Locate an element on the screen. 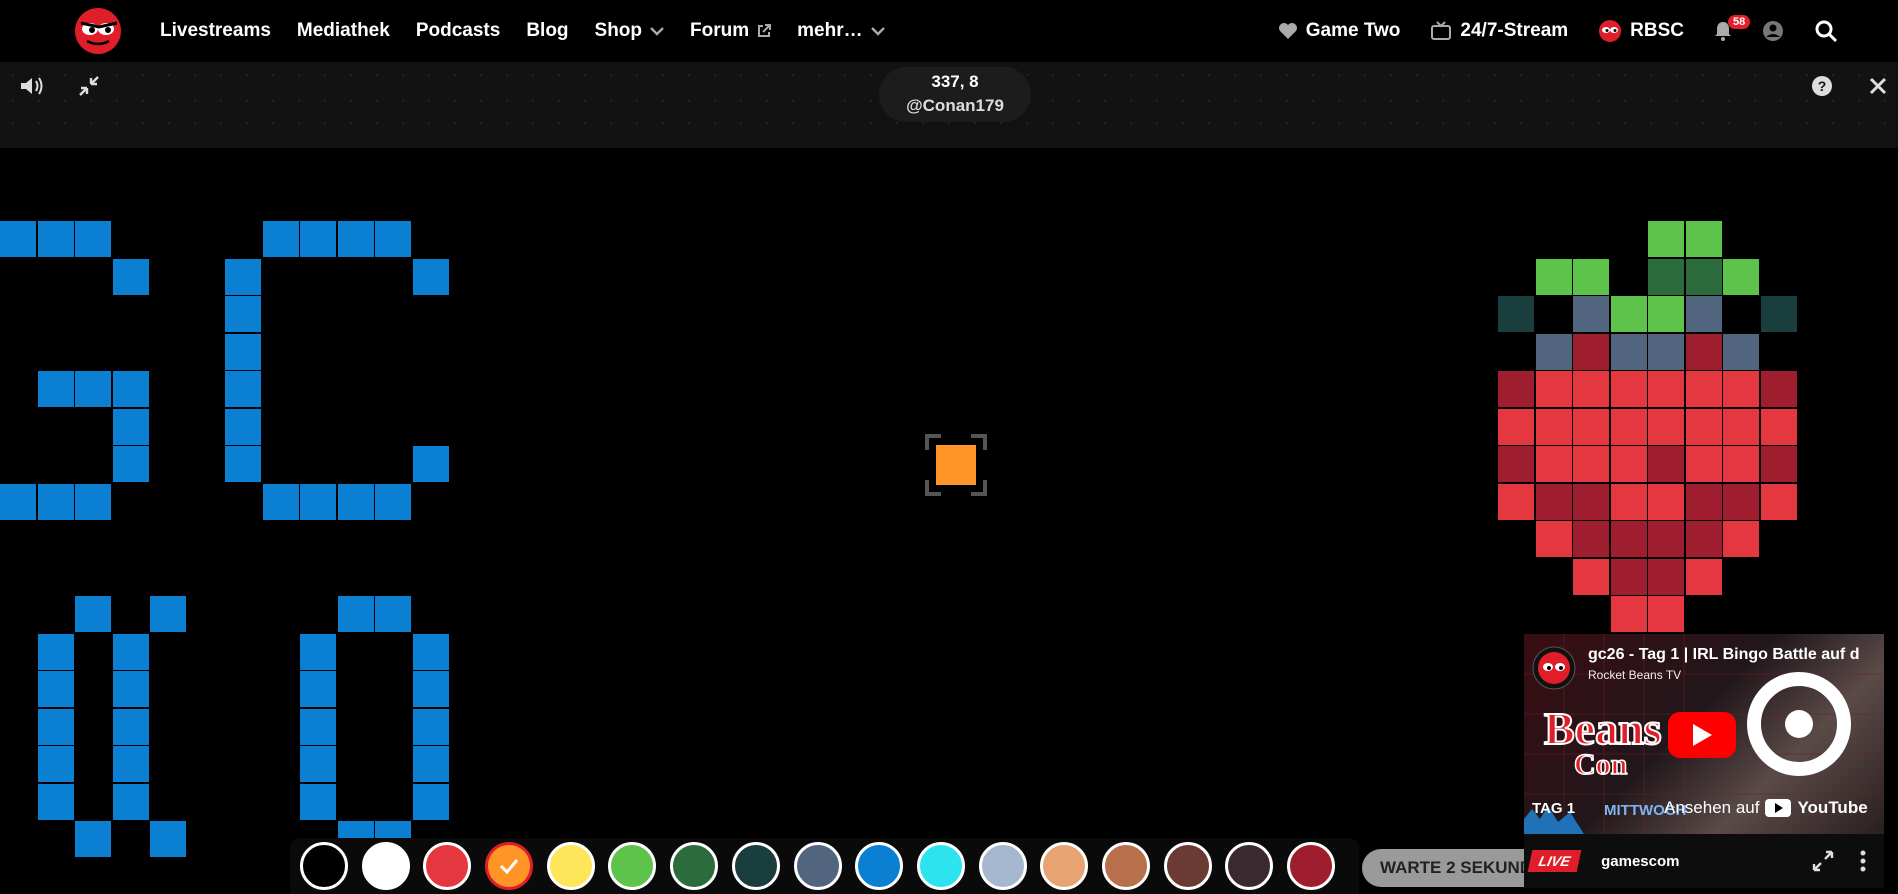 The height and width of the screenshot is (894, 1898). video-title: gc26 - Tag 1 | IRL Bingo Battle auf d is located at coordinates (1733, 655).